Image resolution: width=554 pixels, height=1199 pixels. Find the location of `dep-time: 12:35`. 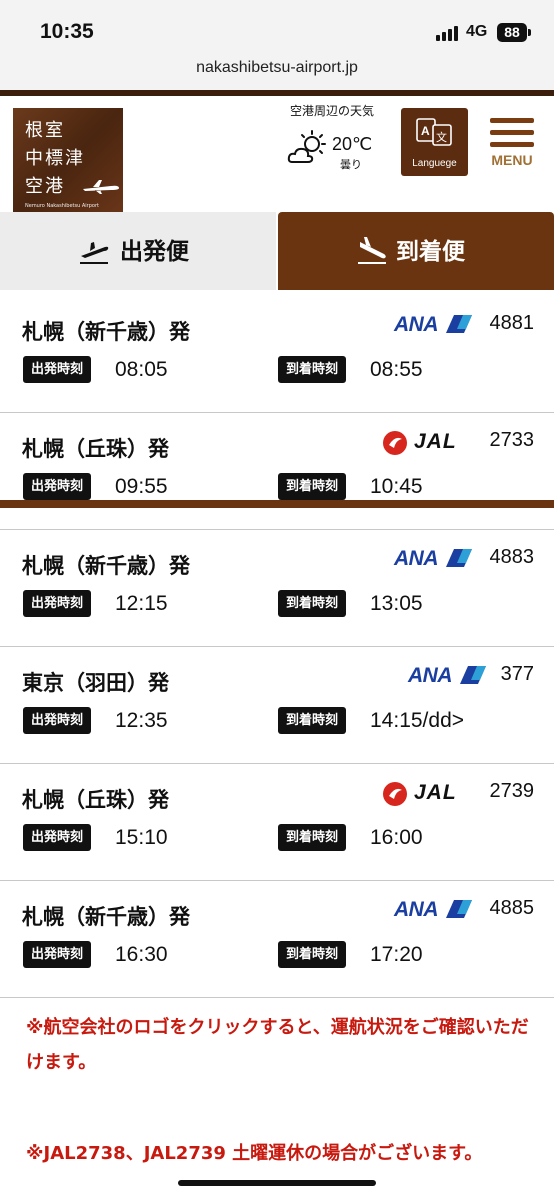

dep-time: 12:35 is located at coordinates (141, 720).